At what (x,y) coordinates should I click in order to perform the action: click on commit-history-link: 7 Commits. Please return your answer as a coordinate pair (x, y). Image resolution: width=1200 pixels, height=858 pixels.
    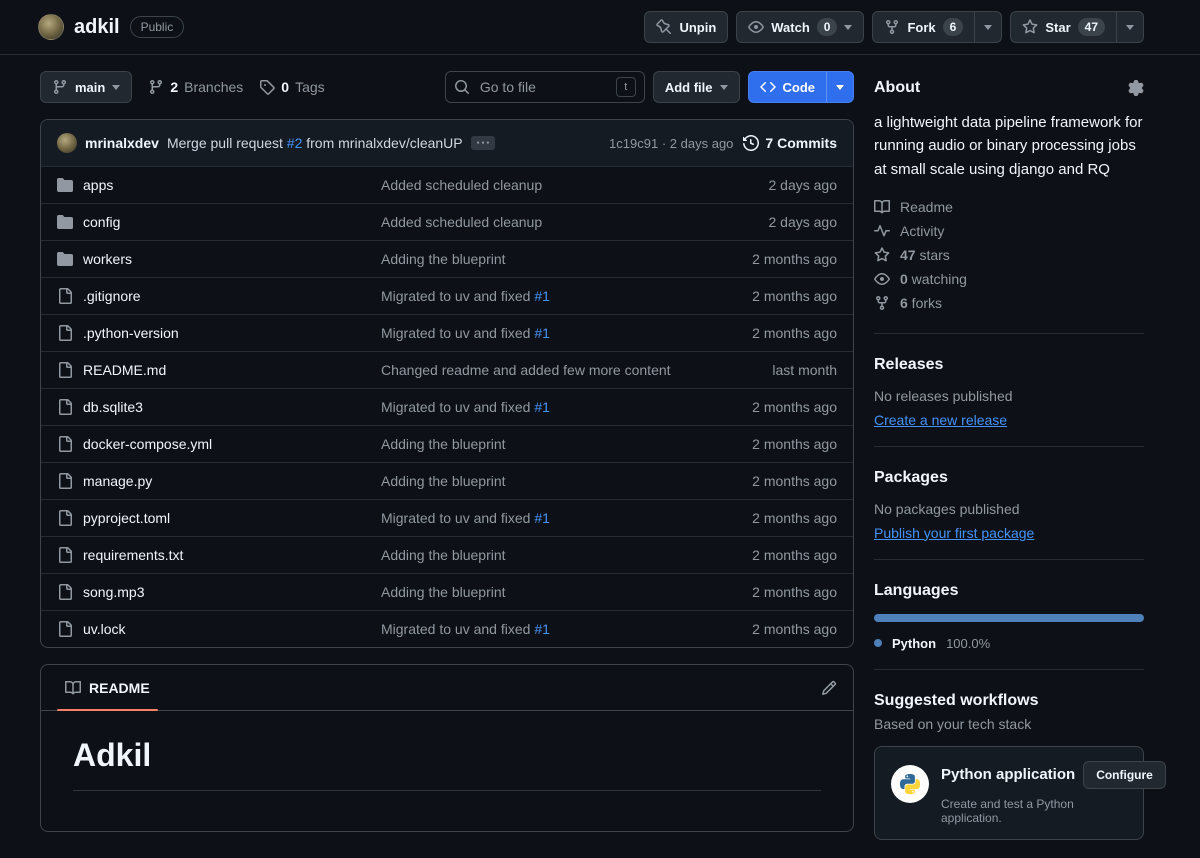
    Looking at the image, I should click on (790, 143).